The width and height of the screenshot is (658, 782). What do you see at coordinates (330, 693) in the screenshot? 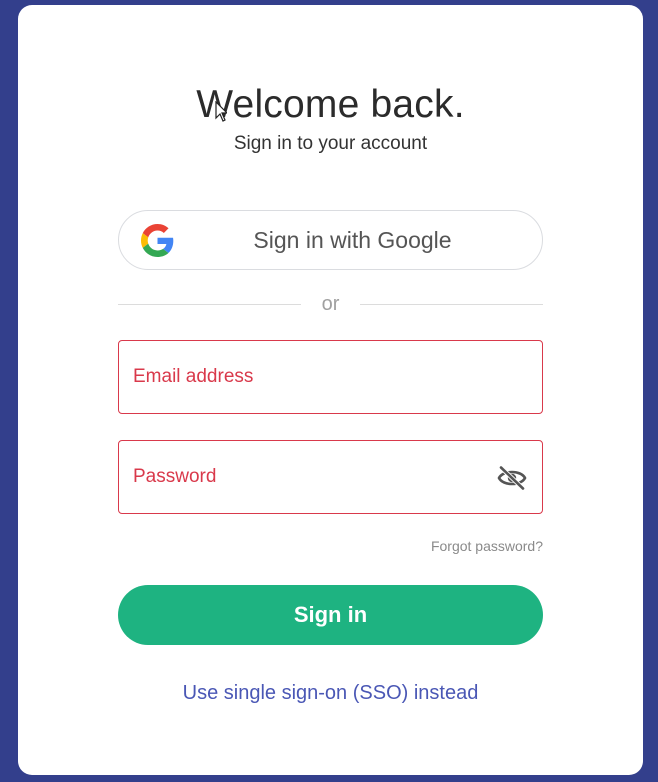
I see `sso-link: Use single sign-on (SSO) instead` at bounding box center [330, 693].